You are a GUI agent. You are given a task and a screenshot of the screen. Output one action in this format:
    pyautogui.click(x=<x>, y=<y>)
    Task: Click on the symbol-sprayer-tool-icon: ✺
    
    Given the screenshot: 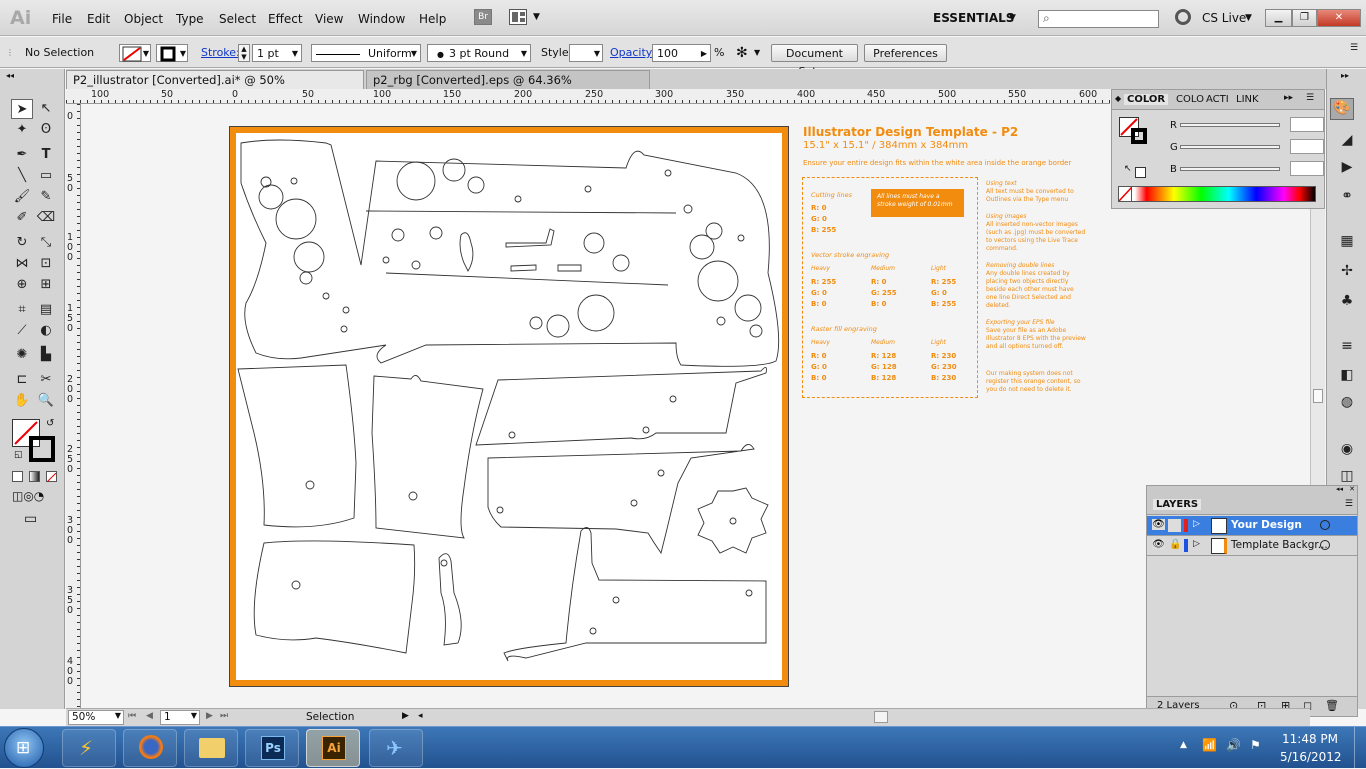 What is the action you would take?
    pyautogui.click(x=22, y=355)
    